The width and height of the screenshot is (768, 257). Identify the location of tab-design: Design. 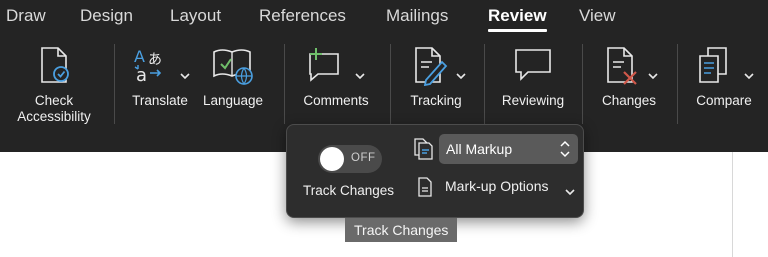
(106, 16).